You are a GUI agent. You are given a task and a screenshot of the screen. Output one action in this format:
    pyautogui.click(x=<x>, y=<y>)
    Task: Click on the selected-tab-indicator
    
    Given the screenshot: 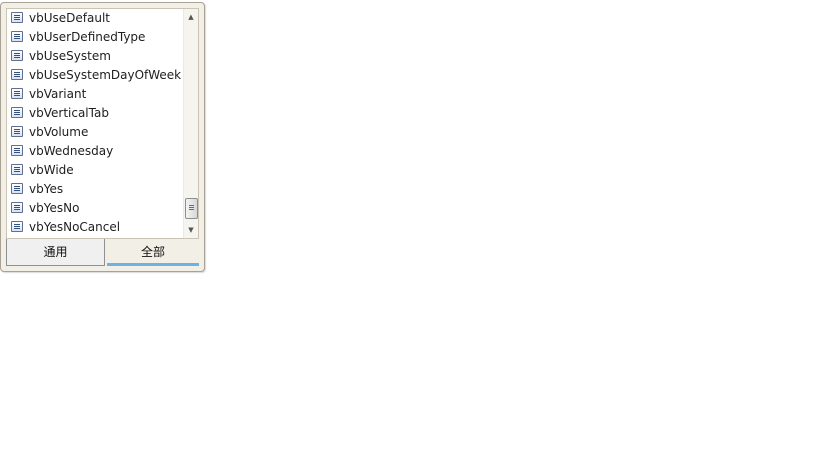 What is the action you would take?
    pyautogui.click(x=153, y=264)
    